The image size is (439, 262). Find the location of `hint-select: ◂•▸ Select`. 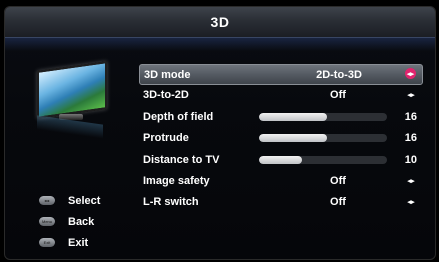

hint-select: ◂•▸ Select is located at coordinates (69, 200).